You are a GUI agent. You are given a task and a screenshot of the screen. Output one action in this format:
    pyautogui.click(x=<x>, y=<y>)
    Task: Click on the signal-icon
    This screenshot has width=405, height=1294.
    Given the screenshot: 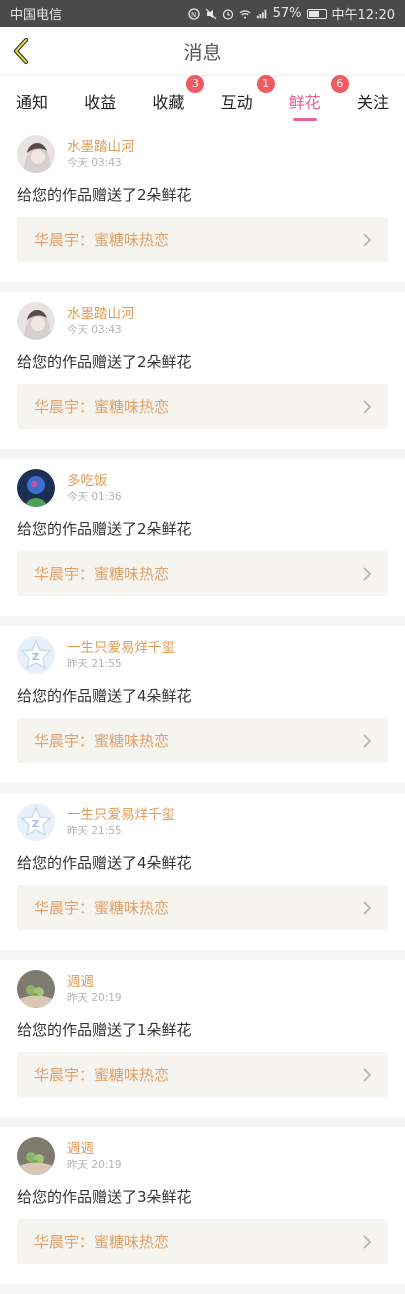 What is the action you would take?
    pyautogui.click(x=261, y=13)
    